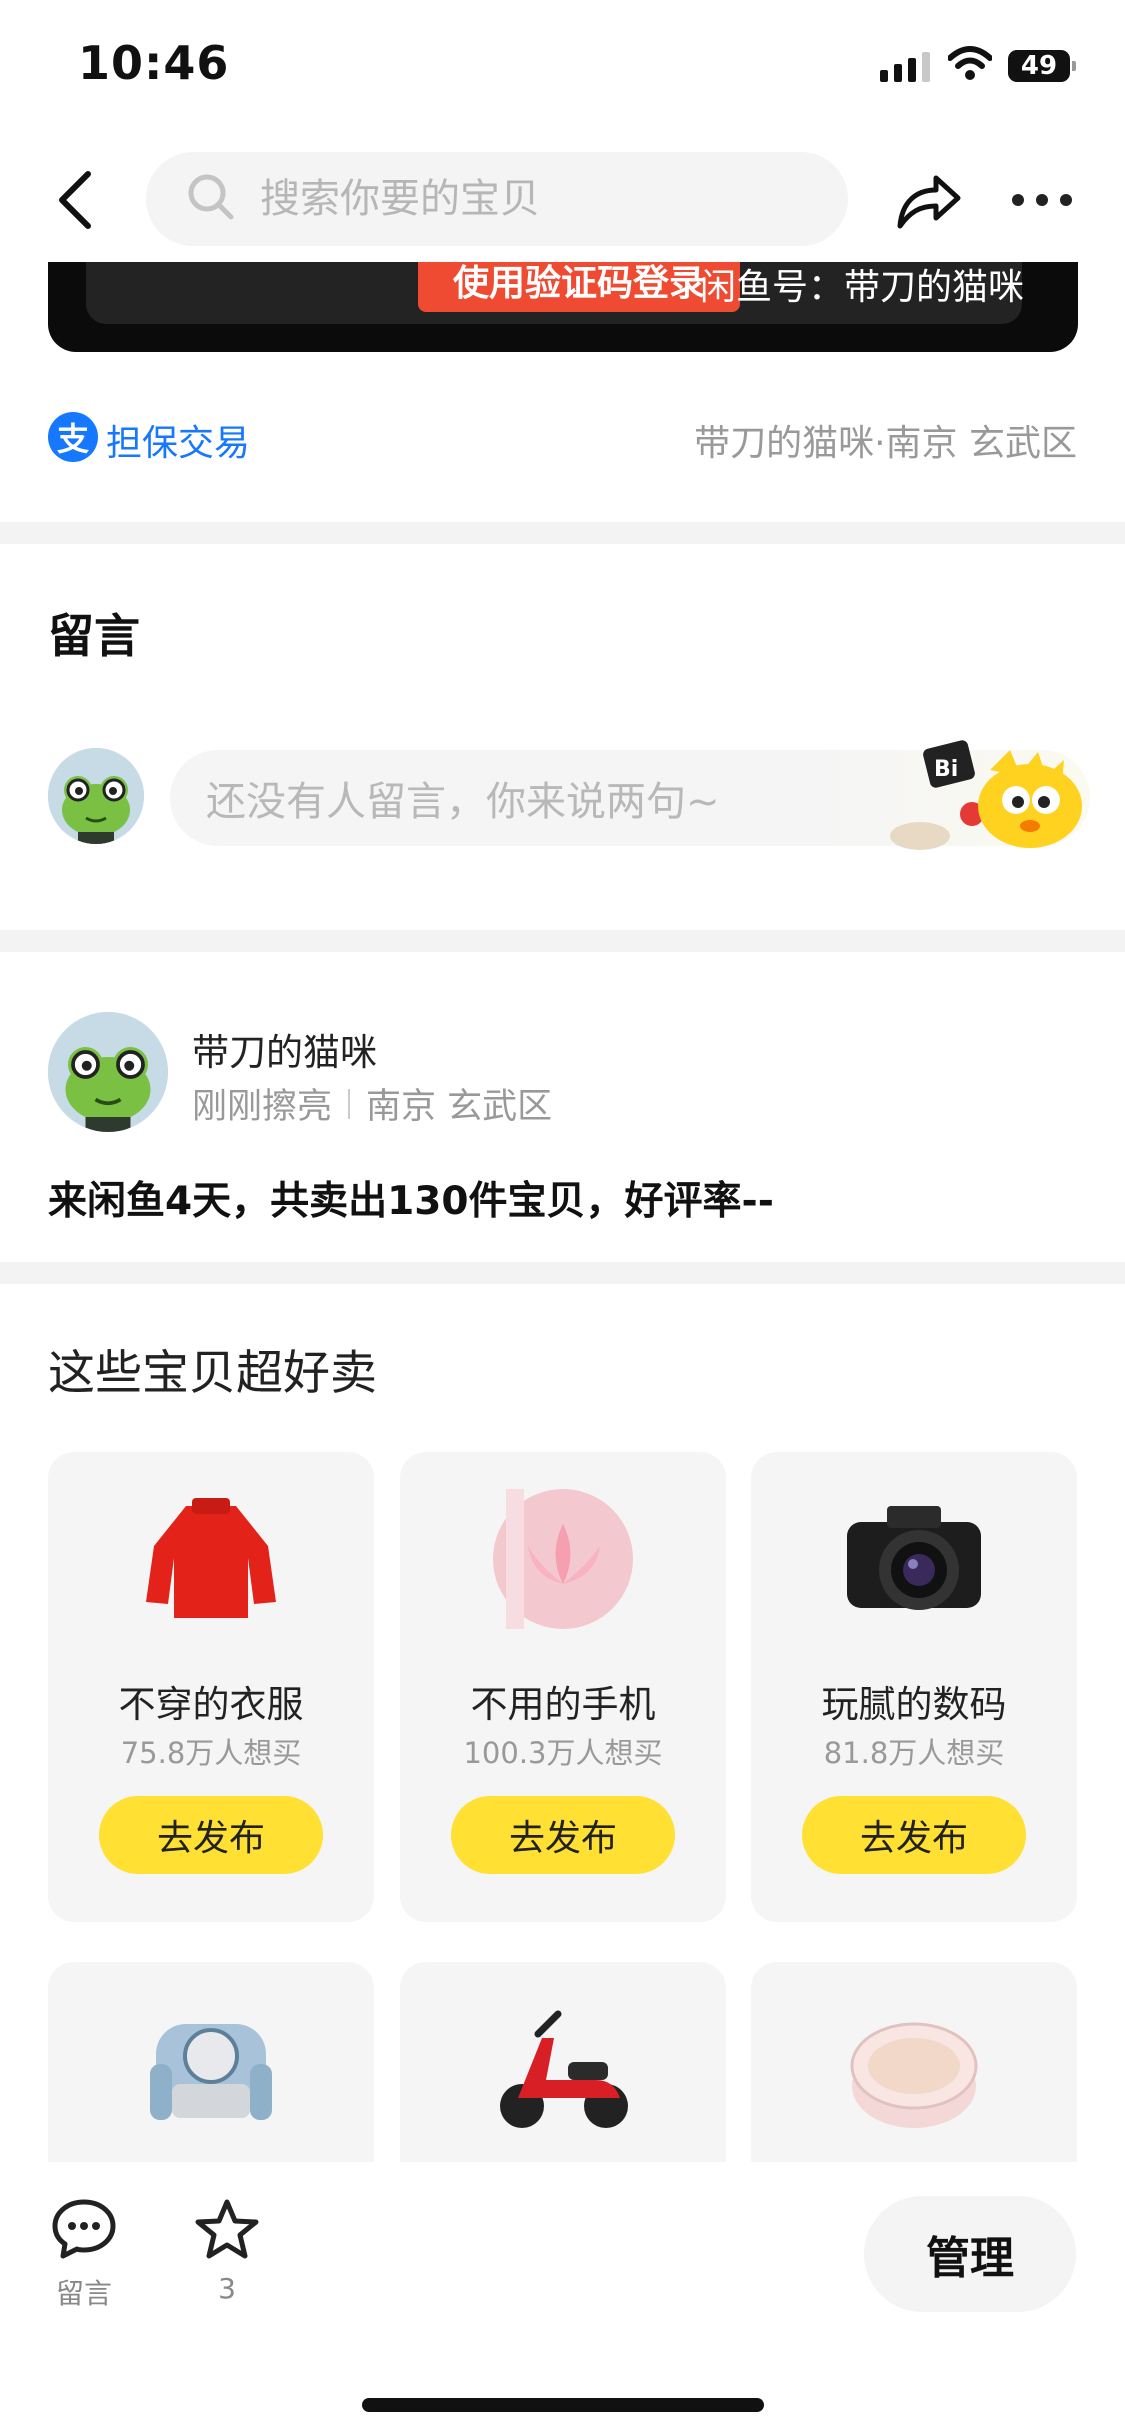 This screenshot has width=1125, height=2436. I want to click on home-indicator, so click(563, 2405).